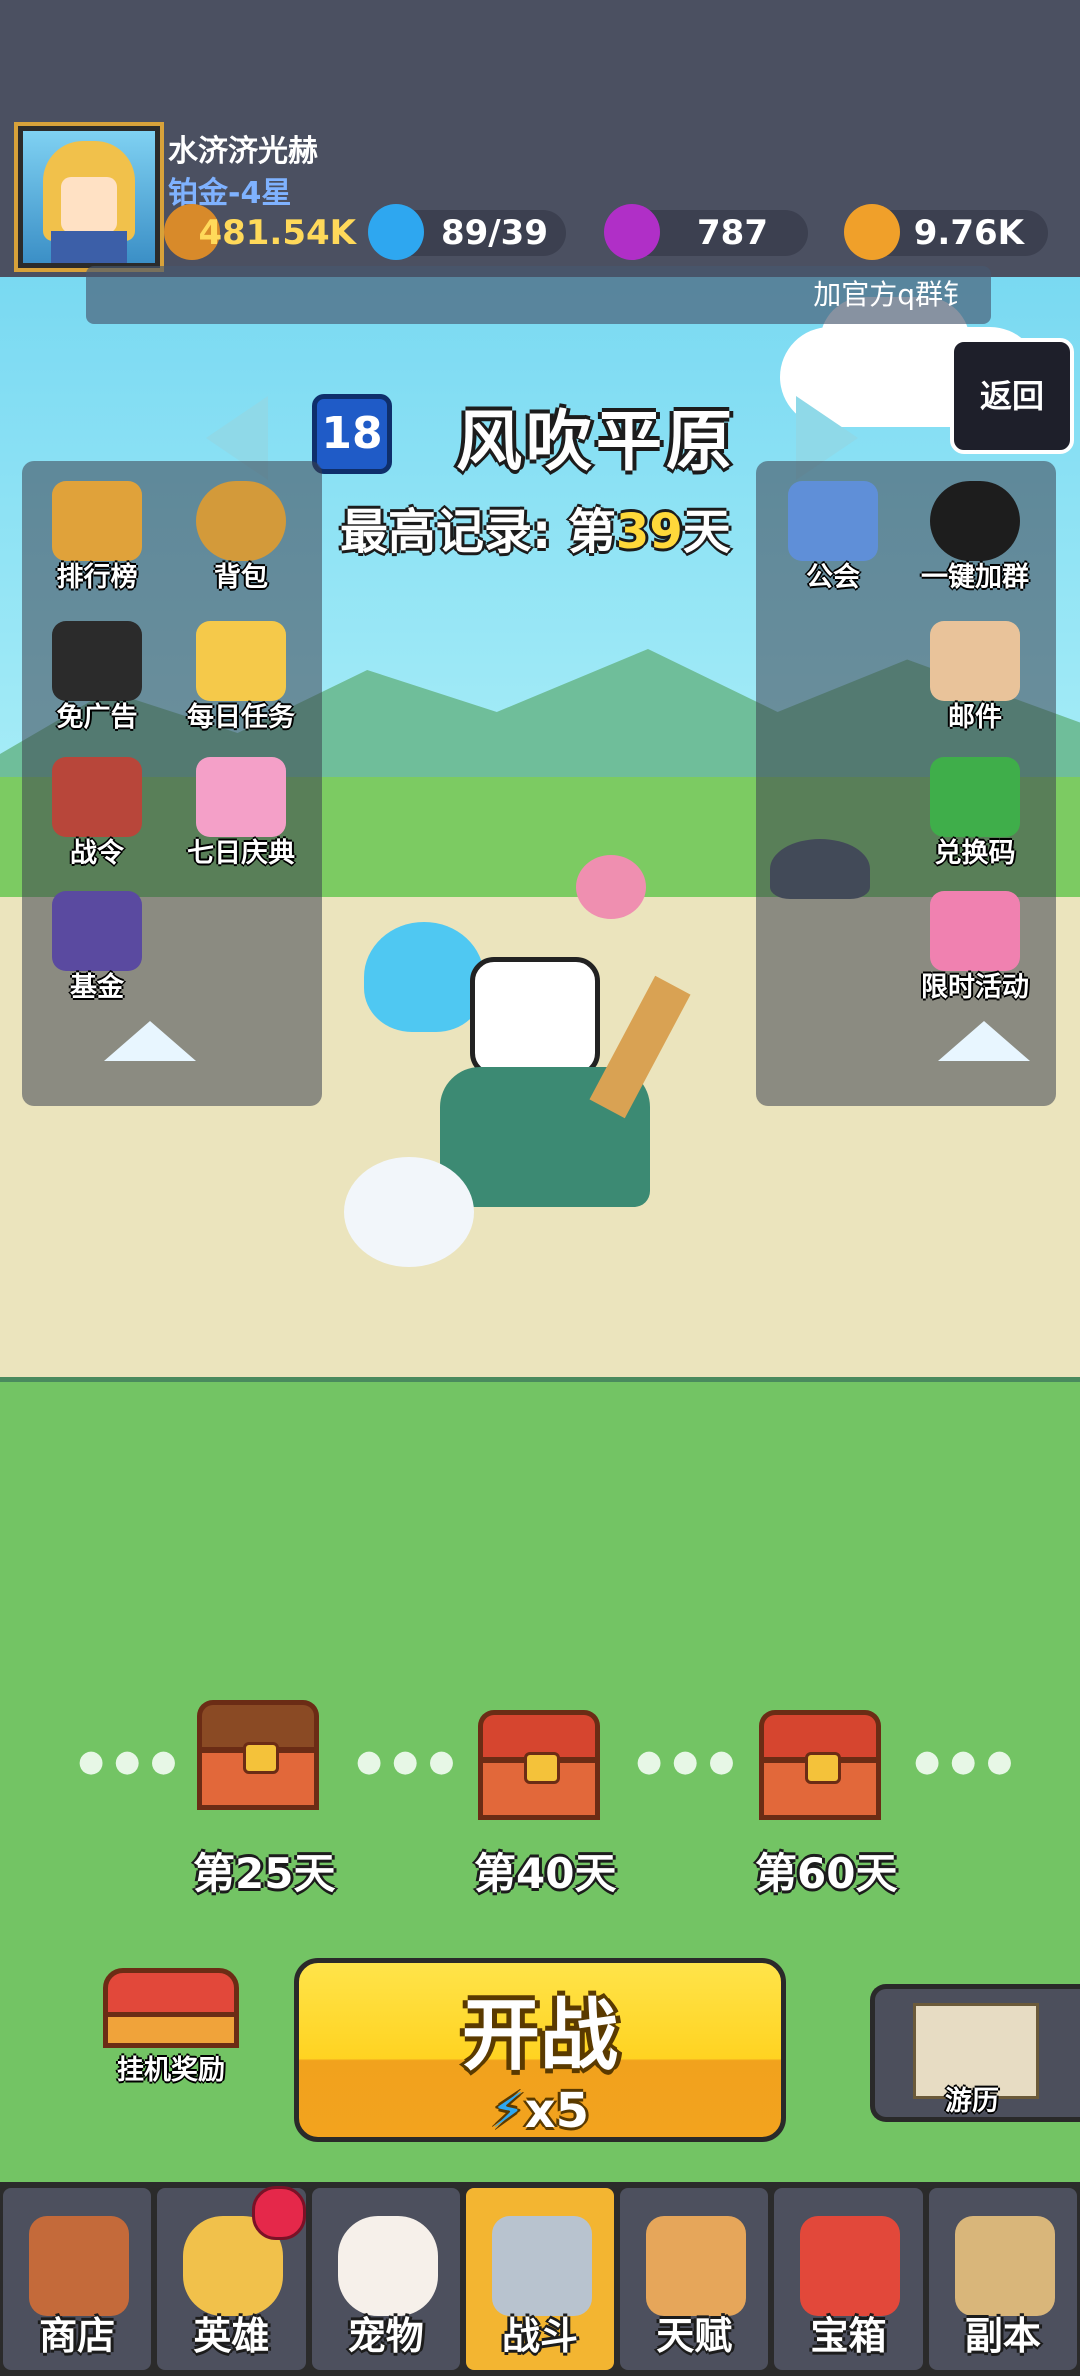  I want to click on tab-pet-label: 宠物, so click(385, 2336).